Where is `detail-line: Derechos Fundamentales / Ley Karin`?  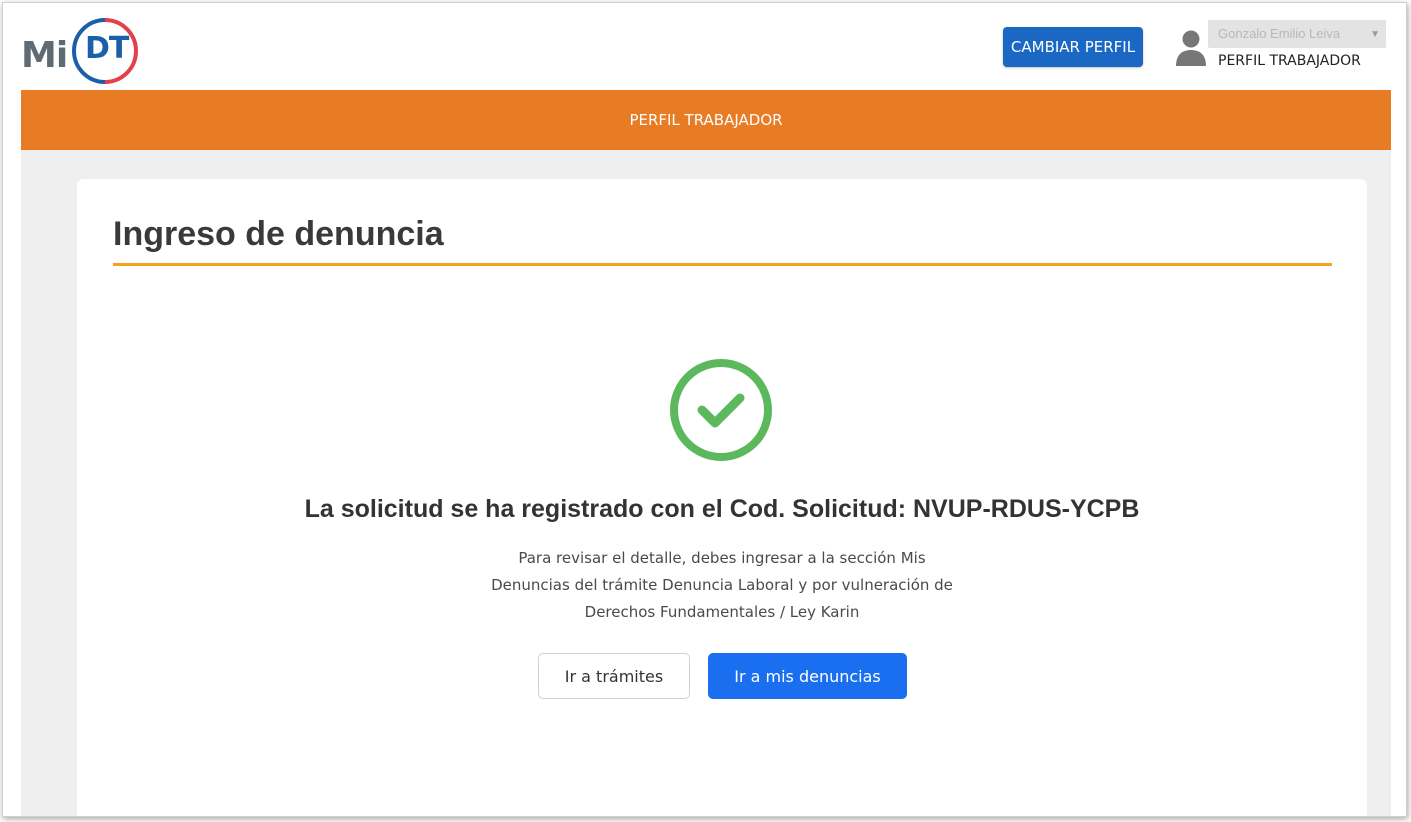
detail-line: Derechos Fundamentales / Ley Karin is located at coordinates (722, 612).